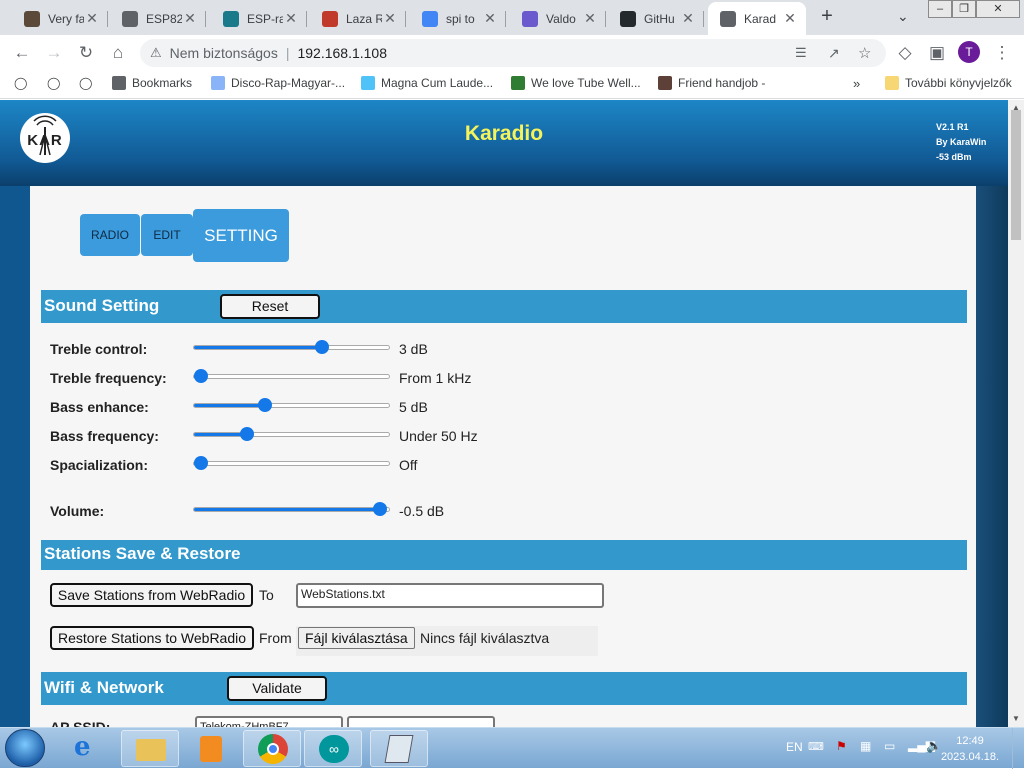 Image resolution: width=1024 pixels, height=769 pixels. Describe the element at coordinates (801, 53) in the screenshot. I see `translate-icon: ☰` at that location.